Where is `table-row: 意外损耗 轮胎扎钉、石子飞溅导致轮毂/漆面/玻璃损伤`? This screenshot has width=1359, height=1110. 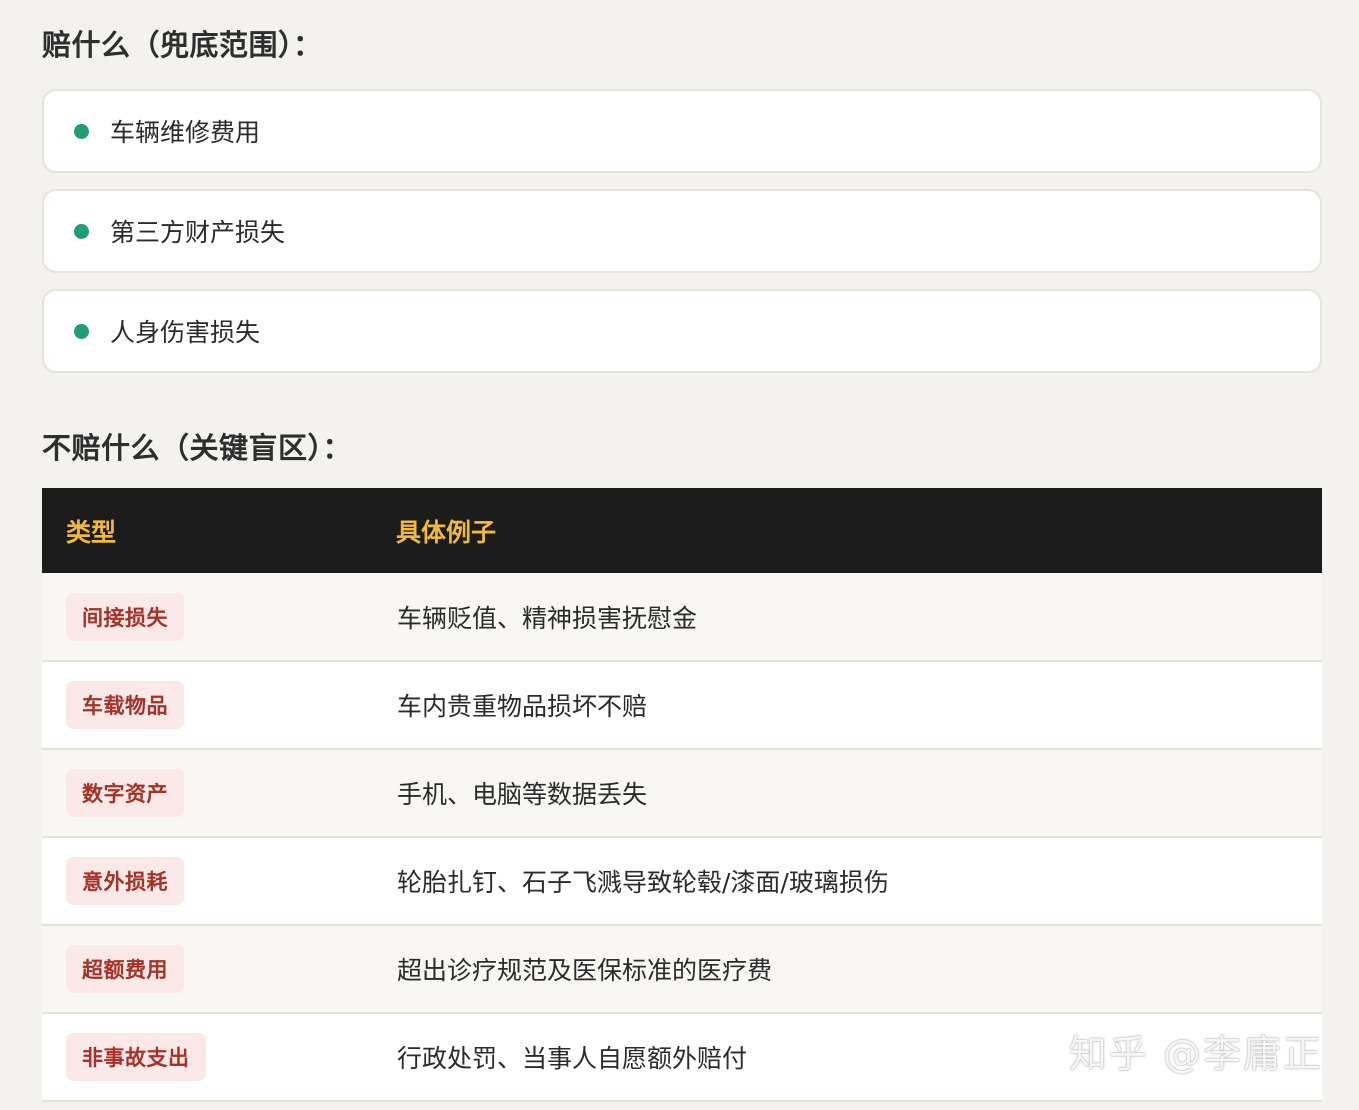 table-row: 意外损耗 轮胎扎钉、石子飞溅导致轮毂/漆面/玻璃损伤 is located at coordinates (682, 881).